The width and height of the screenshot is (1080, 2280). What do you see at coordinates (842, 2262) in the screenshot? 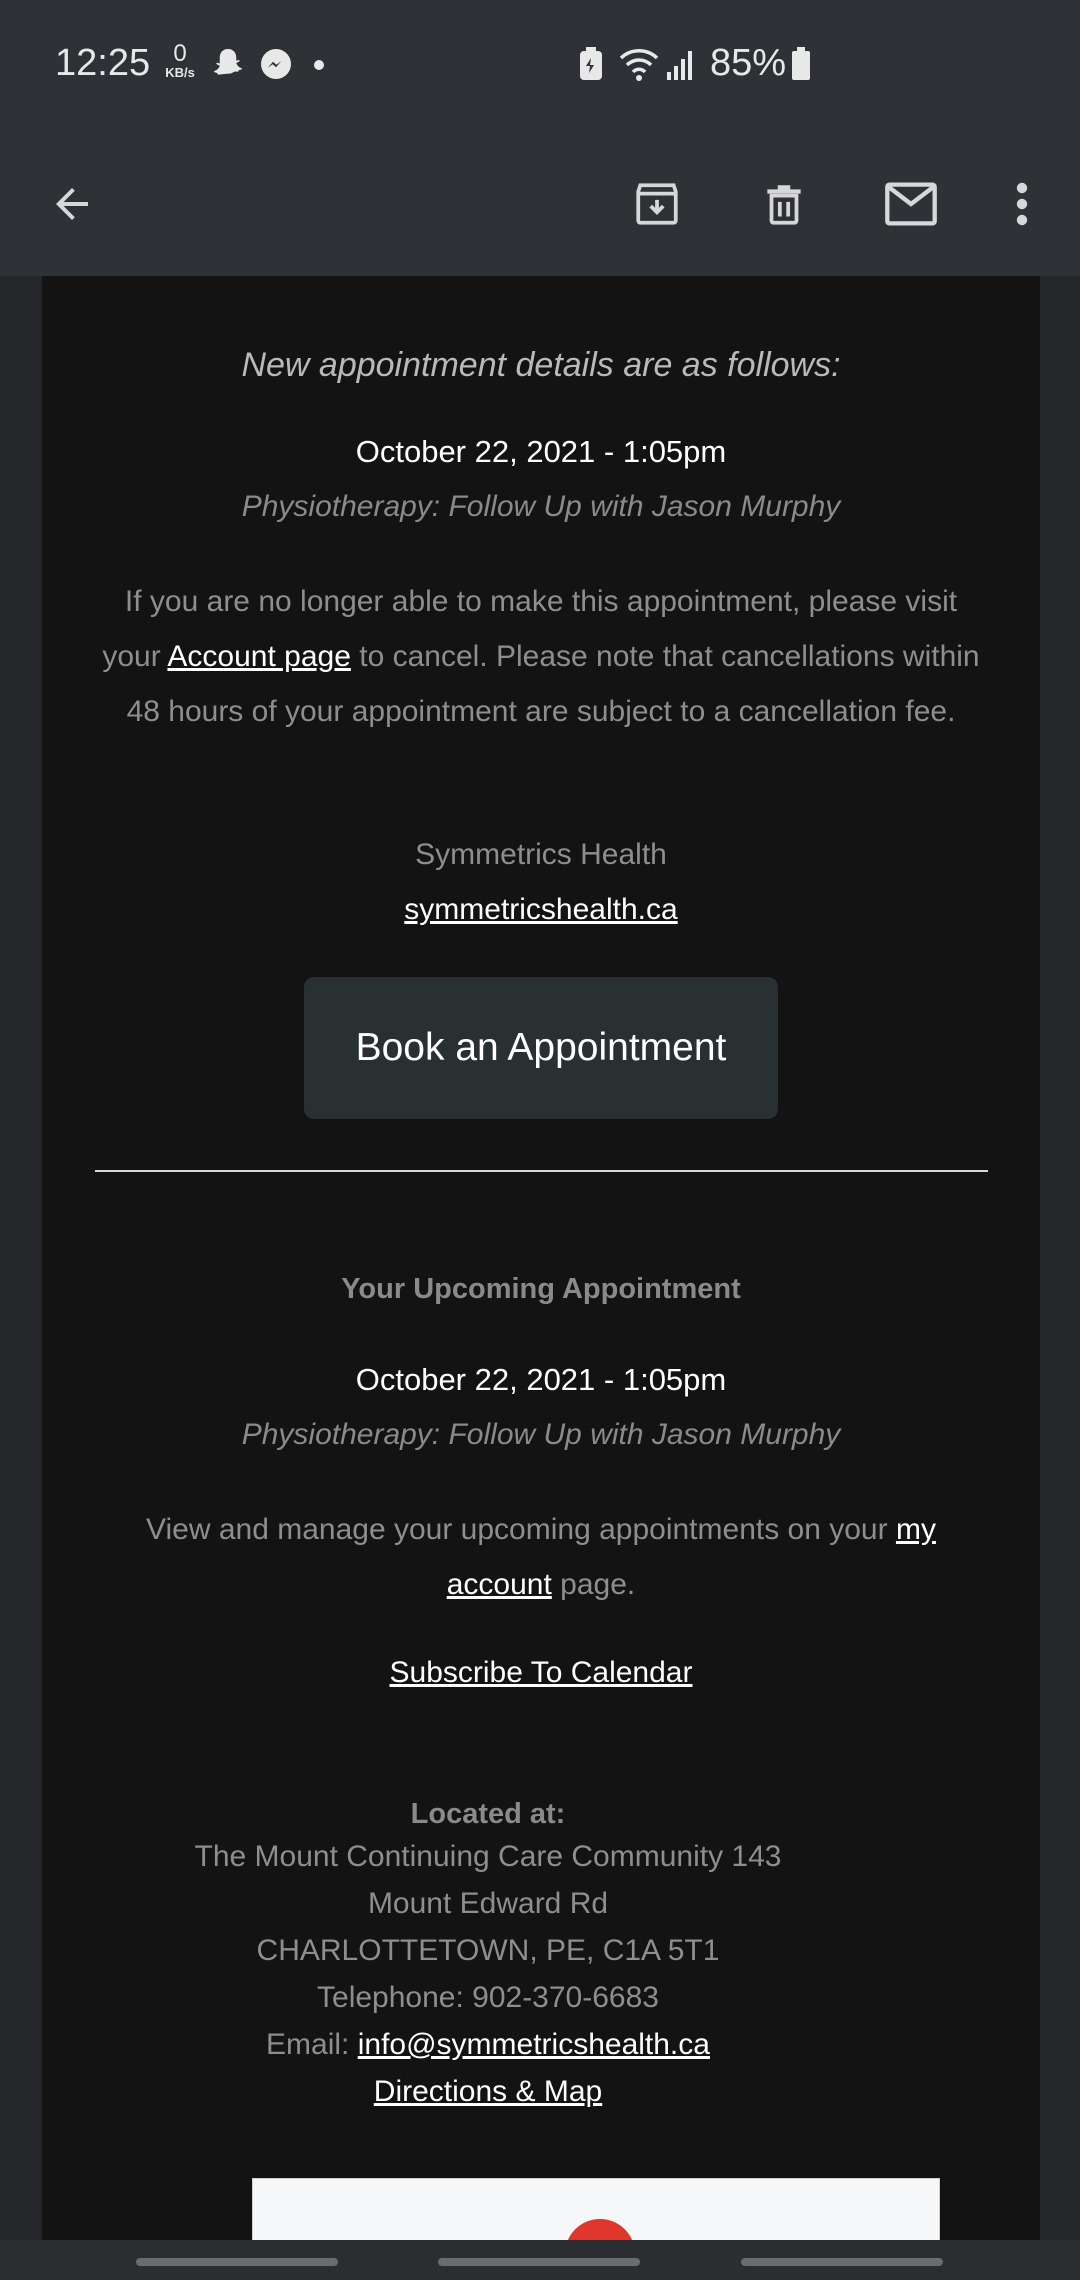
I see `nav-back-pill` at bounding box center [842, 2262].